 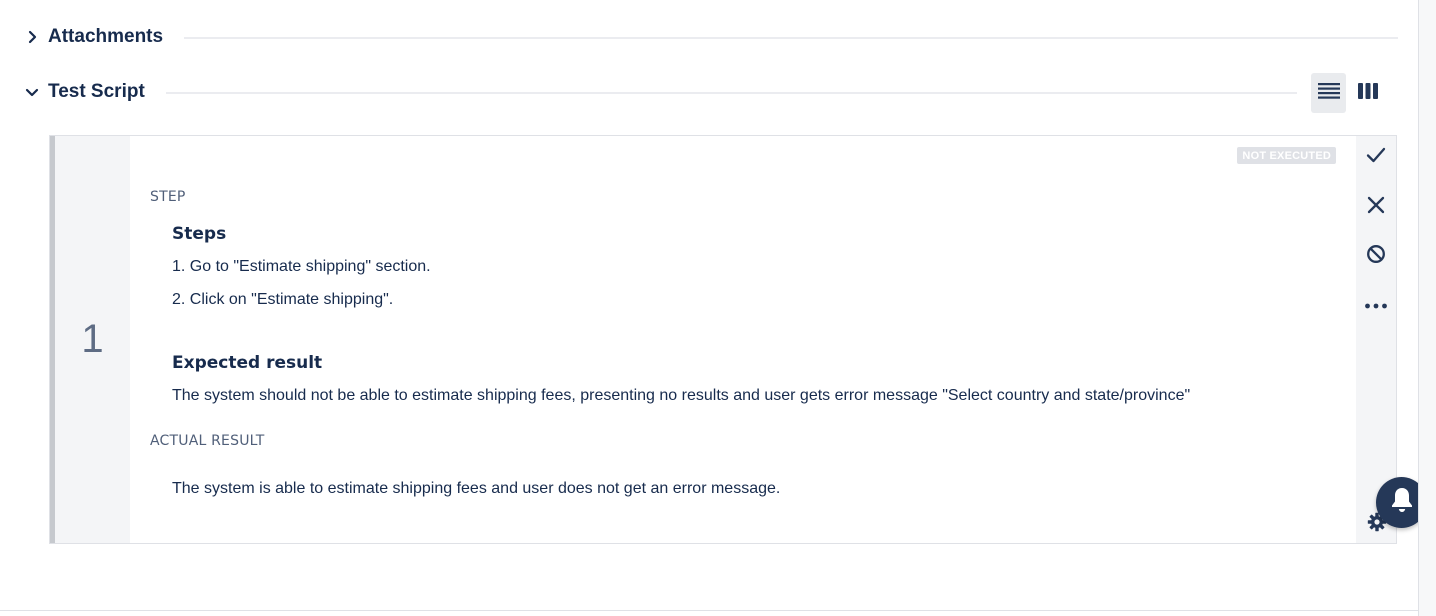 I want to click on test-script-section-header: Test Script, so click(x=83, y=92).